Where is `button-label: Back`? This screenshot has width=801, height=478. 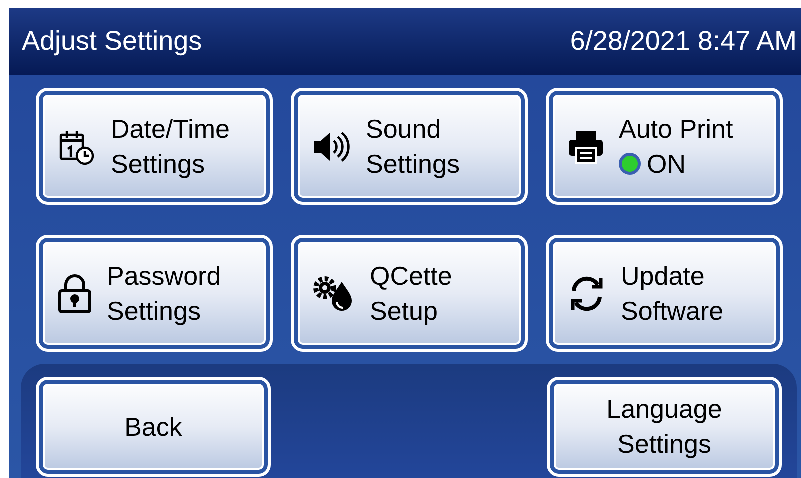 button-label: Back is located at coordinates (153, 427).